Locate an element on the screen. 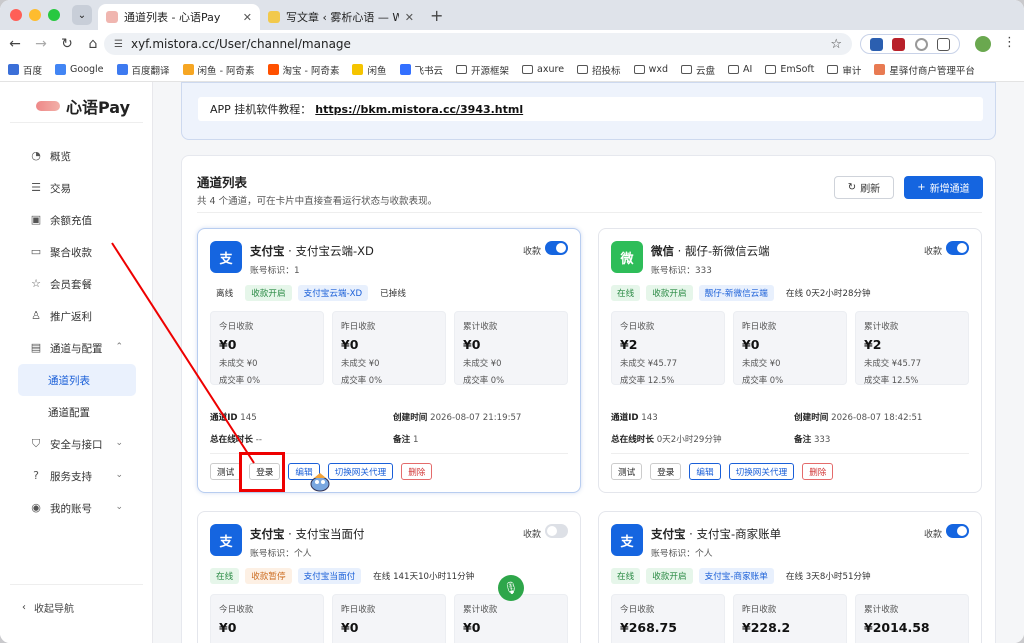 The width and height of the screenshot is (1024, 643). bookmark-item: 云盘 is located at coordinates (698, 70).